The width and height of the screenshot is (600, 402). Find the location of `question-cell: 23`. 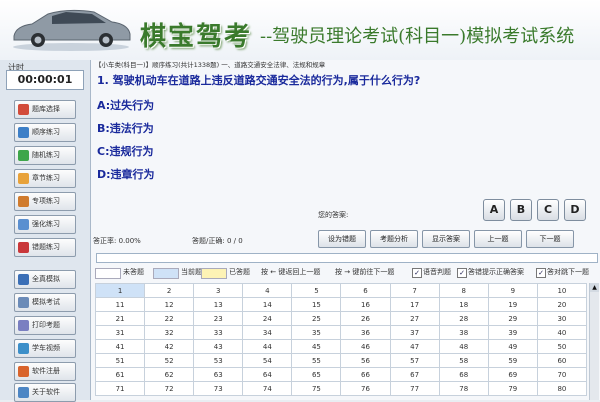

question-cell: 23 is located at coordinates (218, 318).